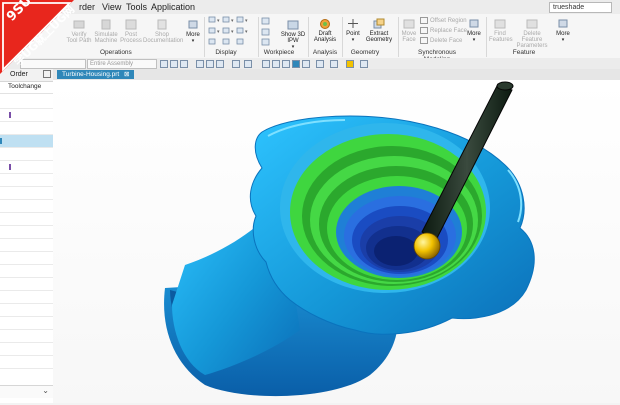  I want to click on menu-view: View, so click(111, 7).